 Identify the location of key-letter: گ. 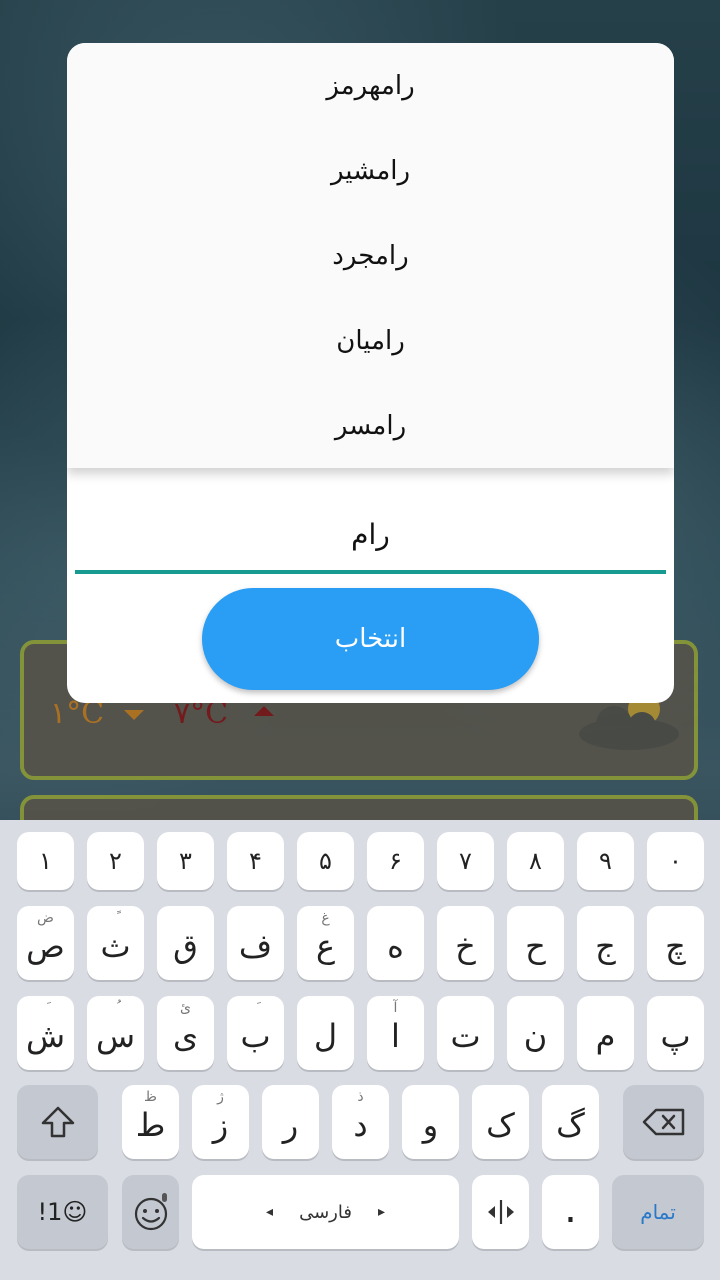
(570, 1122).